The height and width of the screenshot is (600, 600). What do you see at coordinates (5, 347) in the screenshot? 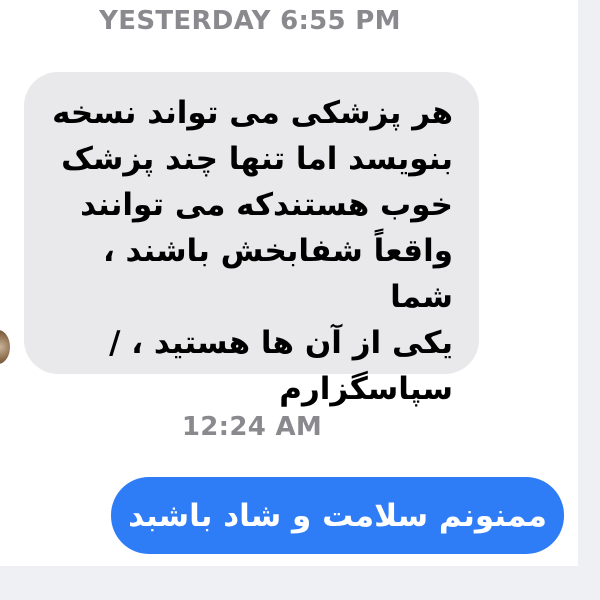
I see `sender-avatar` at bounding box center [5, 347].